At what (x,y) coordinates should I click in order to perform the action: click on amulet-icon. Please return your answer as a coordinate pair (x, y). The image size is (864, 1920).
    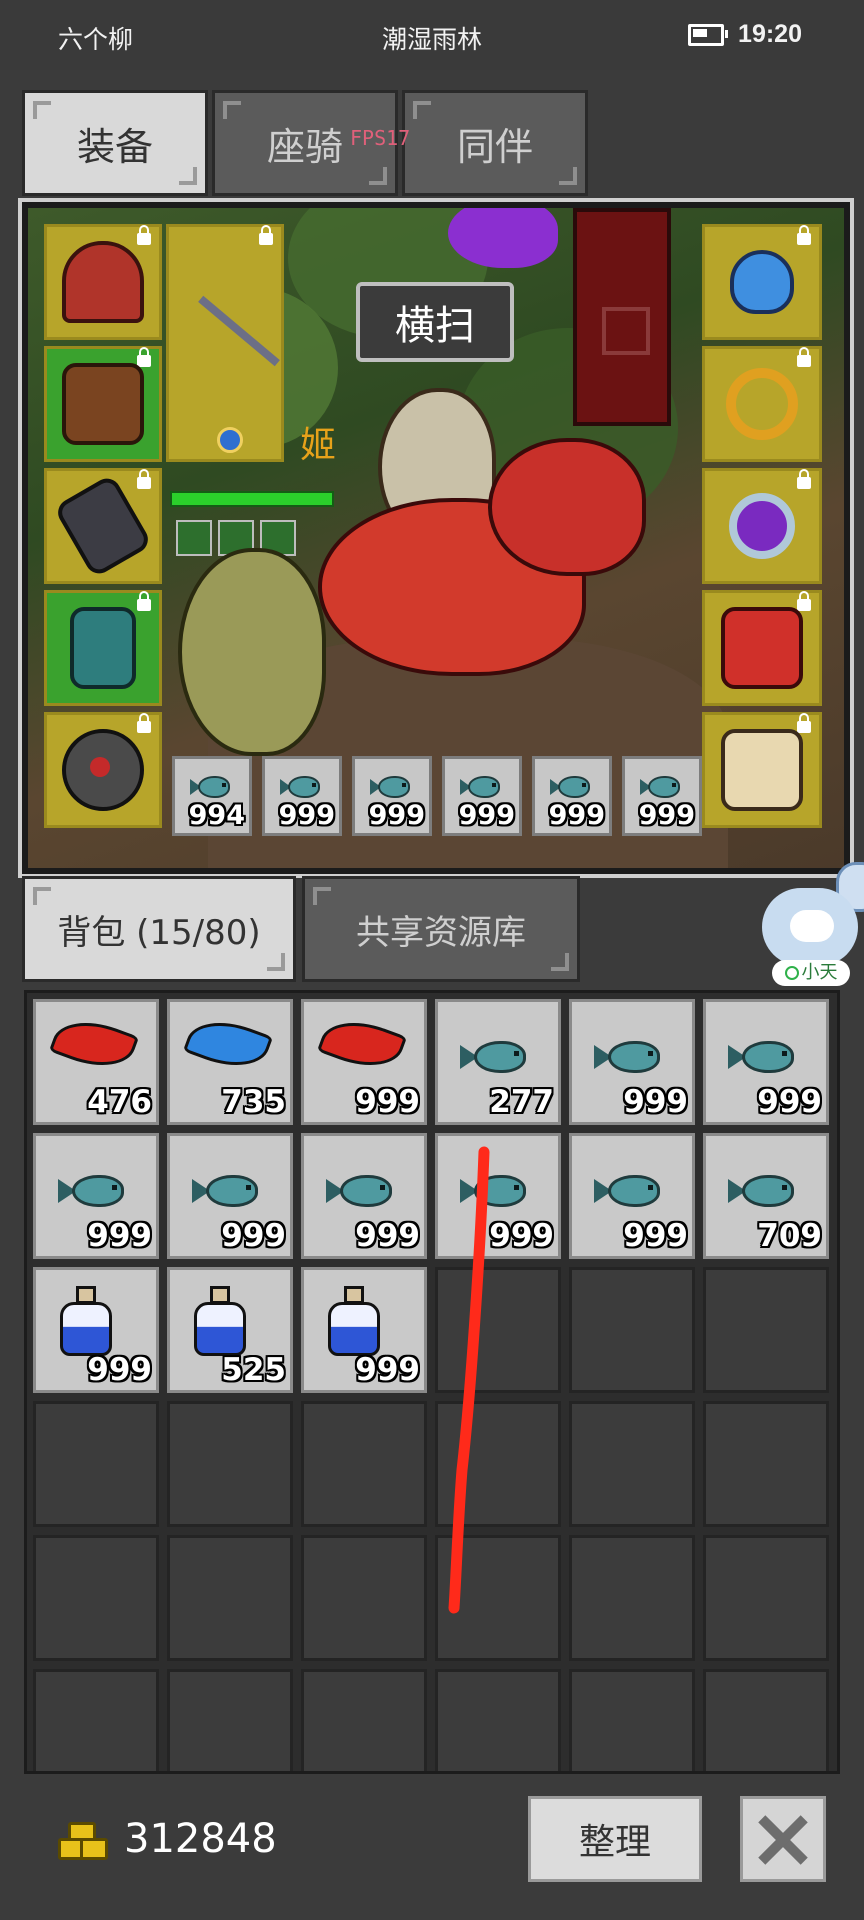
    Looking at the image, I should click on (103, 770).